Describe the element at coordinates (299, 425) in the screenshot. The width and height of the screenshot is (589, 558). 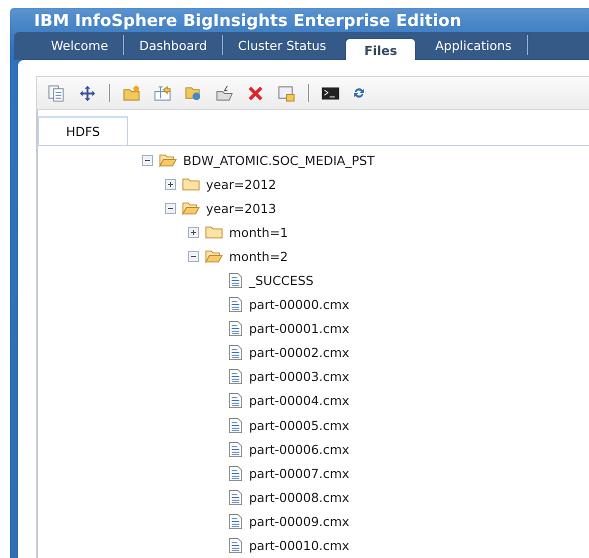
I see `tree-item: part-00005.cmx` at that location.